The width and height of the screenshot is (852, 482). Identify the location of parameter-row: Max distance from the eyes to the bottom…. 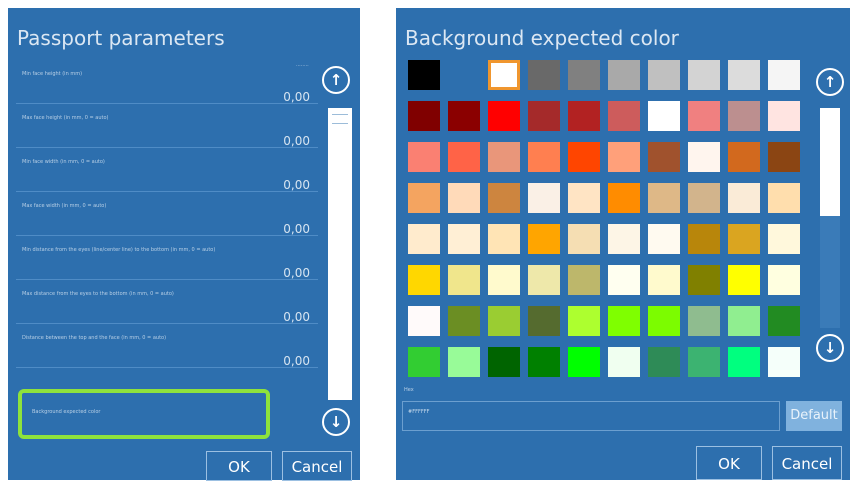
(167, 304).